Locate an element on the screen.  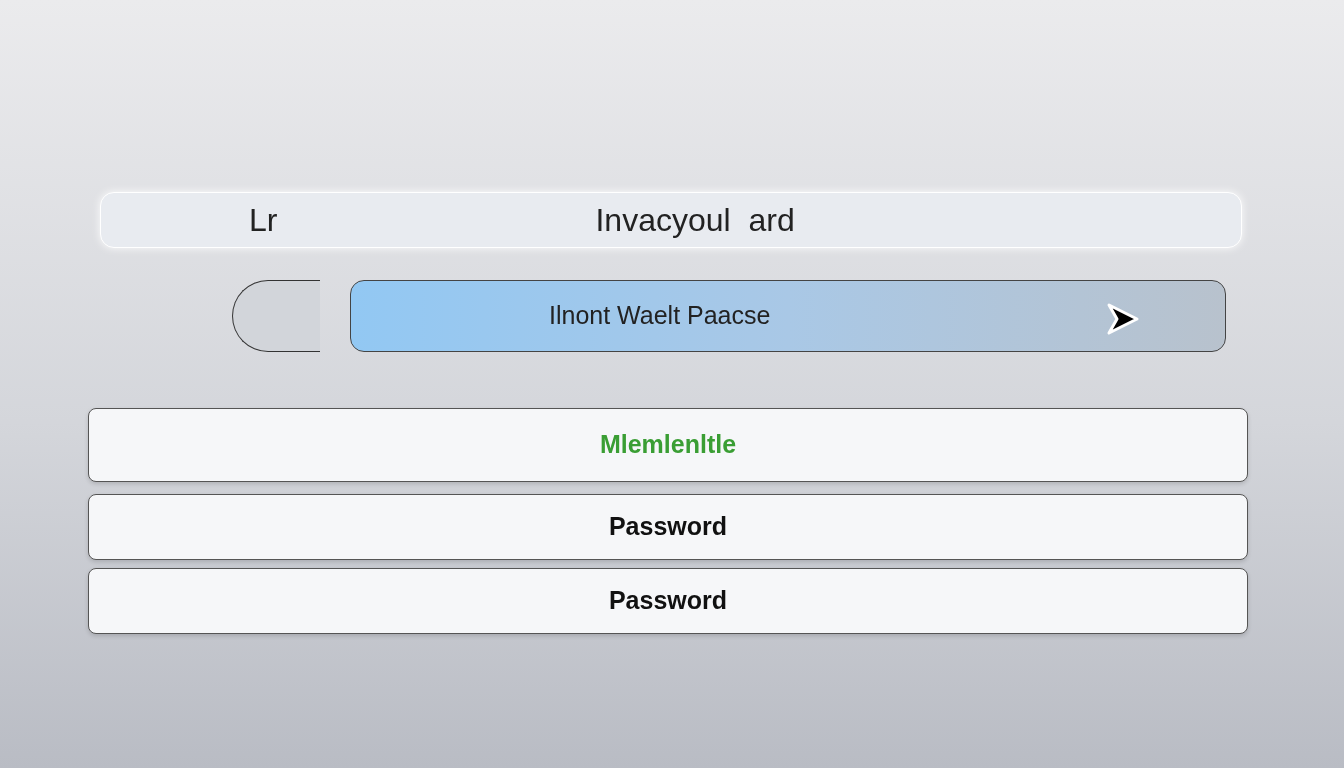
top-bar-label: Lr is located at coordinates (263, 220).